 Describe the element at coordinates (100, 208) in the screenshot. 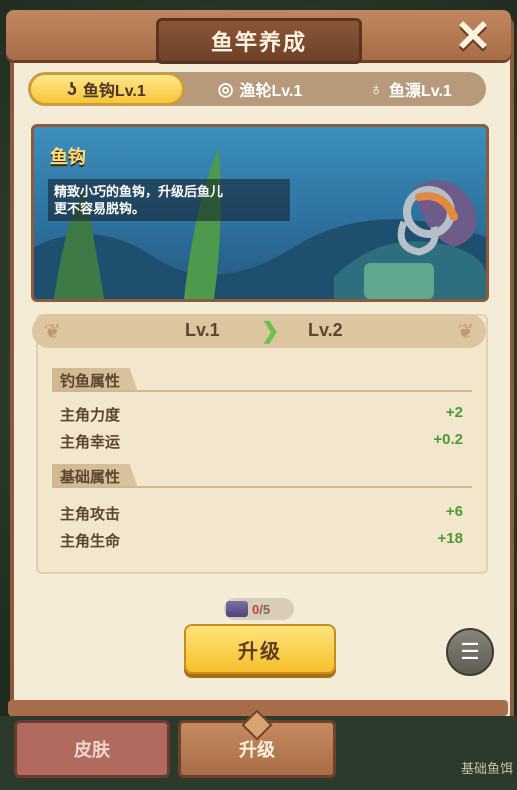

I see `item-description-line2: 更不容易脱钩。` at that location.